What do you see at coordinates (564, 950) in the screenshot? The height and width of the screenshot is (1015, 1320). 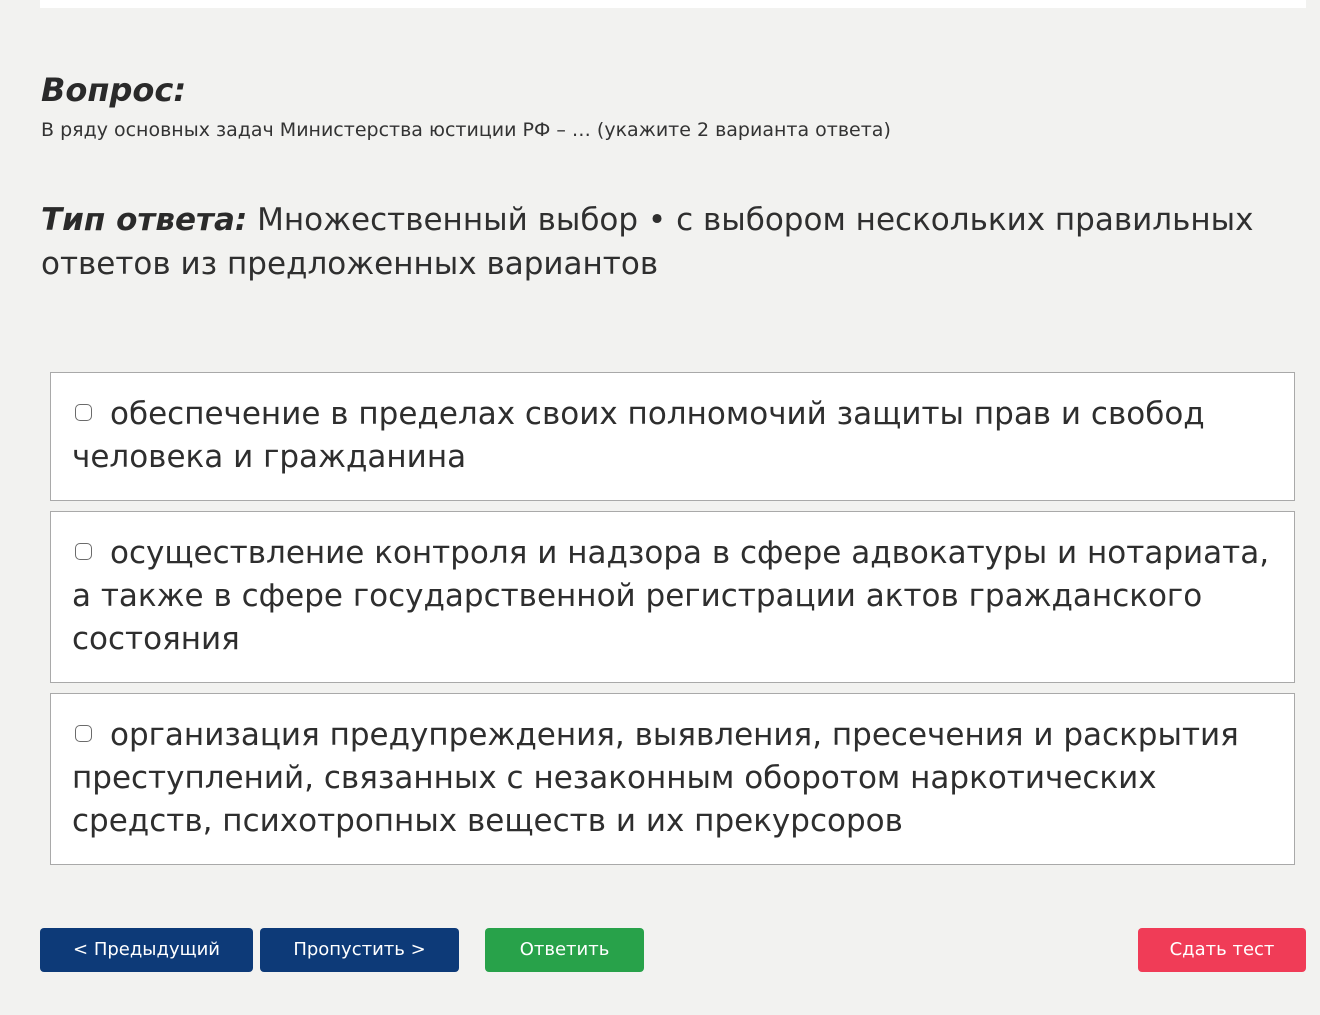 I see `answer-button: Ответить` at bounding box center [564, 950].